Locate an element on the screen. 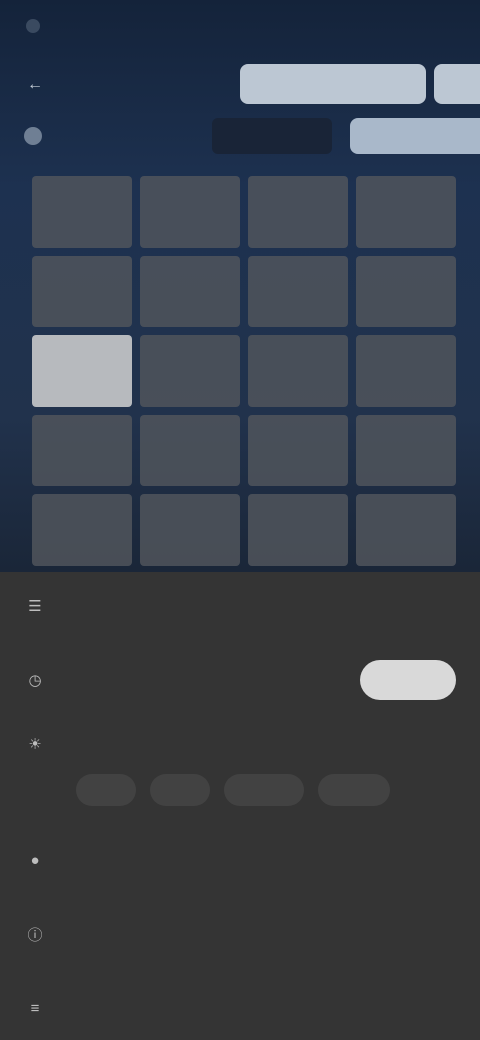  chip-group is located at coordinates (233, 790).